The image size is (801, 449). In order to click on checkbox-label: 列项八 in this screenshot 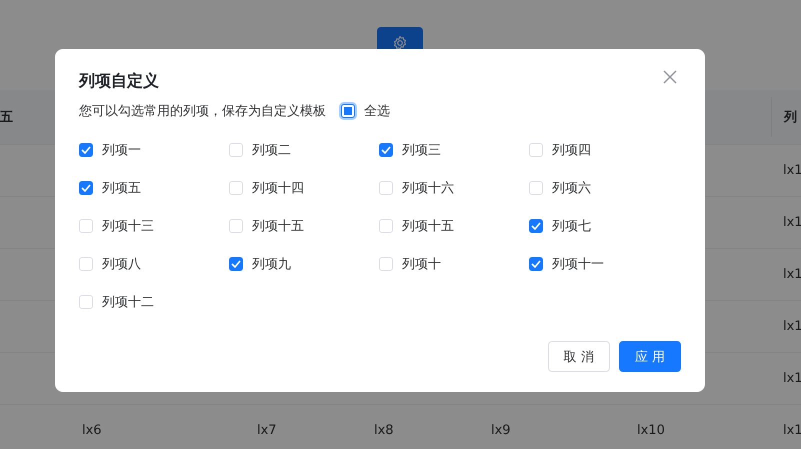, I will do `click(121, 264)`.